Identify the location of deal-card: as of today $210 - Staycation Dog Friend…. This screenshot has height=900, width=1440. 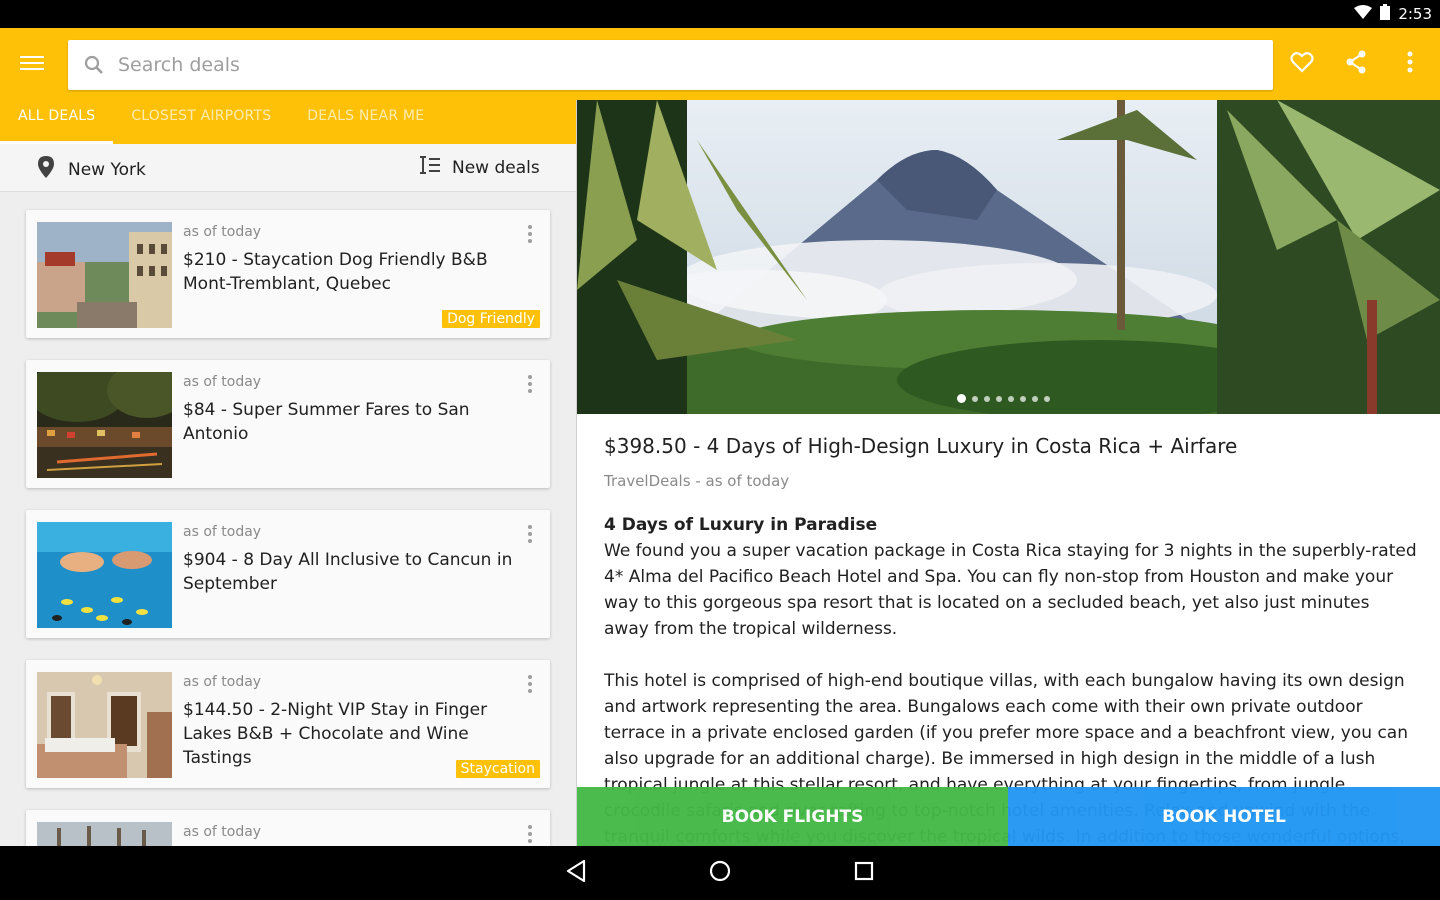
(288, 274).